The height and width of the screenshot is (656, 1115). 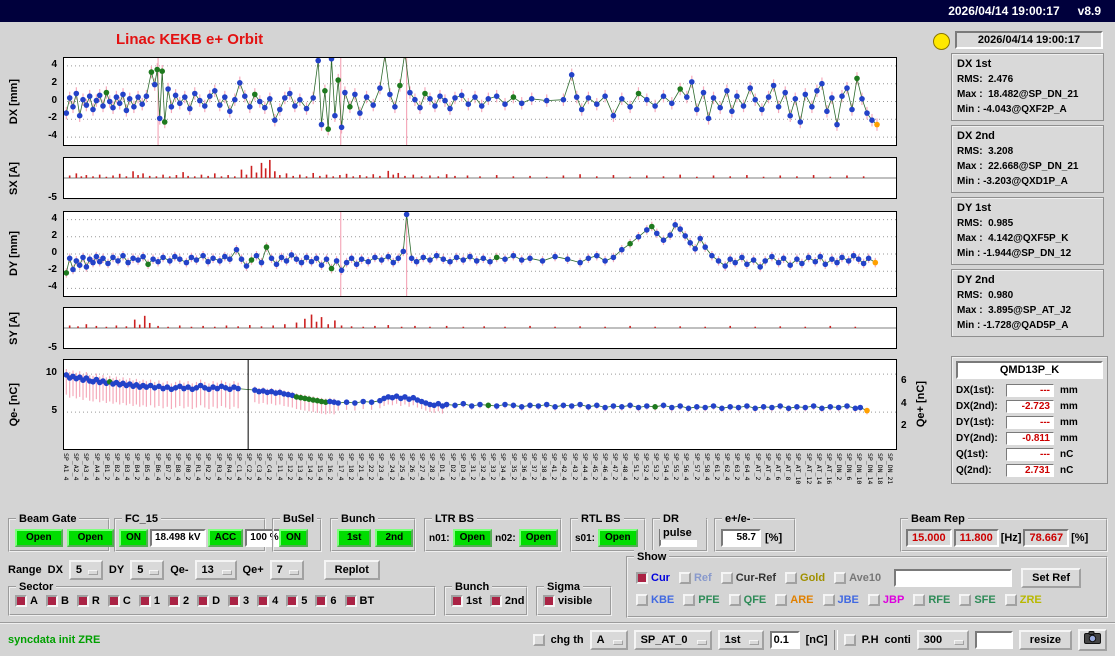 I want to click on sector-label-c: C, so click(x=126, y=601).